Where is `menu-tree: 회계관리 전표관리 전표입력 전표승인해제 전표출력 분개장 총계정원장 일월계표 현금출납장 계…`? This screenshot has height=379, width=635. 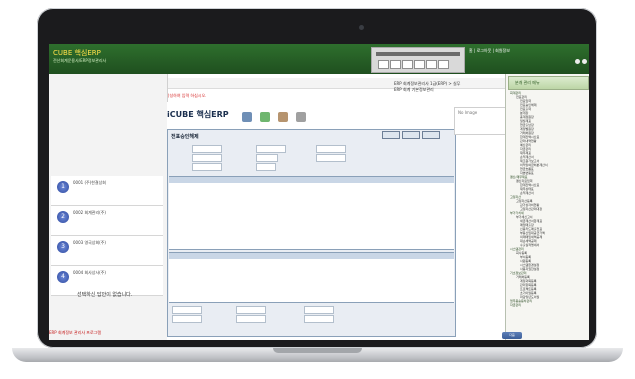
menu-tree: 회계관리 전표관리 전표입력 전표승인해제 전표출력 분개장 총계정원장 일월계표 현금출납장 계… is located at coordinates (549, 199).